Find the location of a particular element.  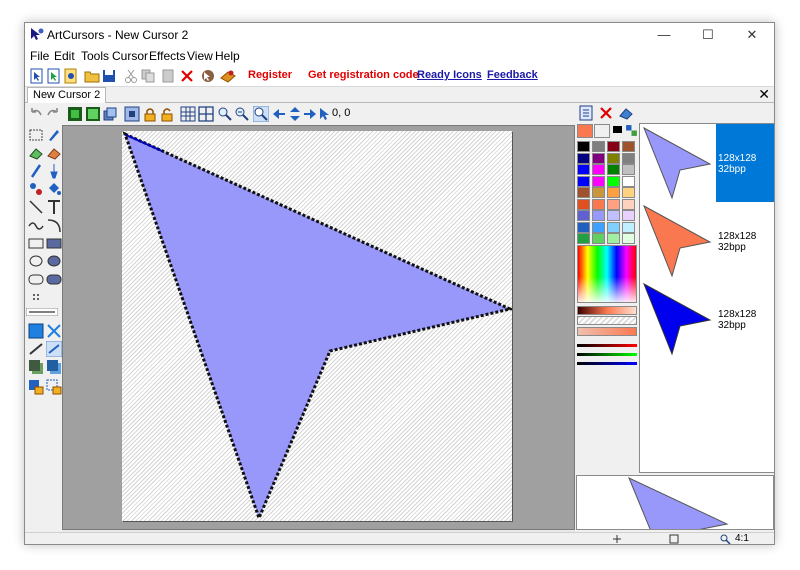

menu-tools: Tools is located at coordinates (95, 56).